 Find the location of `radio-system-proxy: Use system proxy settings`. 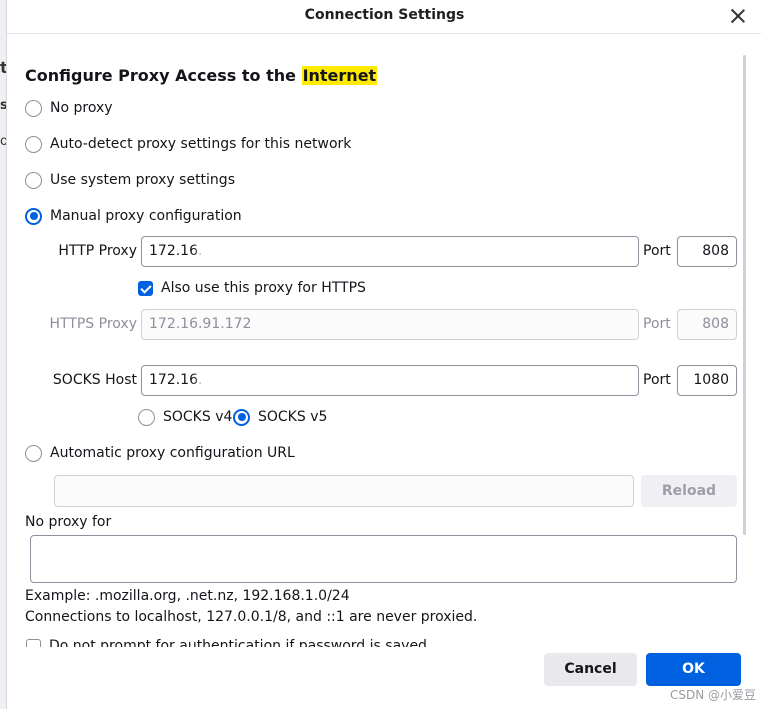

radio-system-proxy: Use system proxy settings is located at coordinates (130, 180).